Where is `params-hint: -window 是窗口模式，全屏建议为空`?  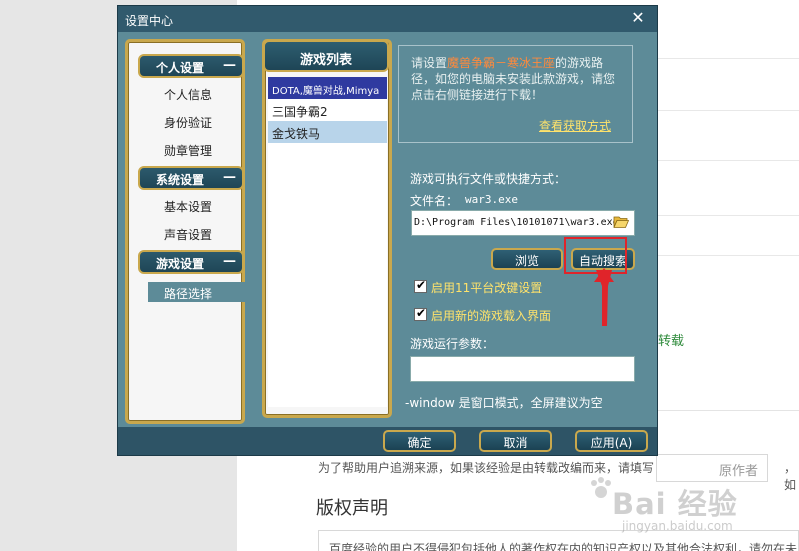
params-hint: -window 是窗口模式，全屏建议为空 is located at coordinates (504, 403).